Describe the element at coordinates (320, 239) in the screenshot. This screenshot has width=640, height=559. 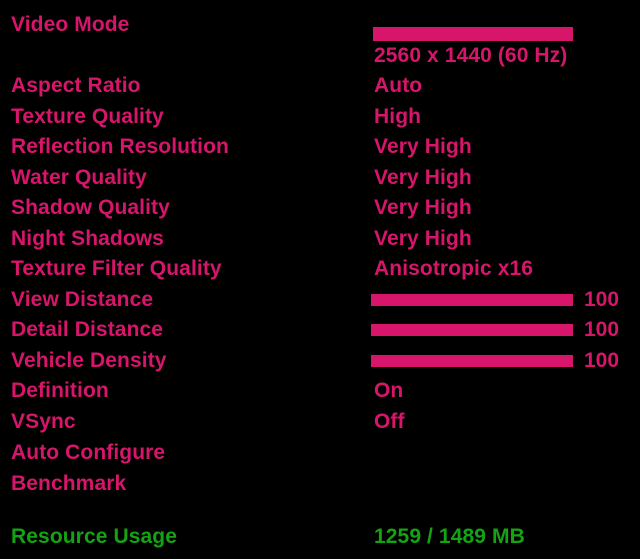
I see `setting-row-night-shadows: Night Shadows Very High` at that location.